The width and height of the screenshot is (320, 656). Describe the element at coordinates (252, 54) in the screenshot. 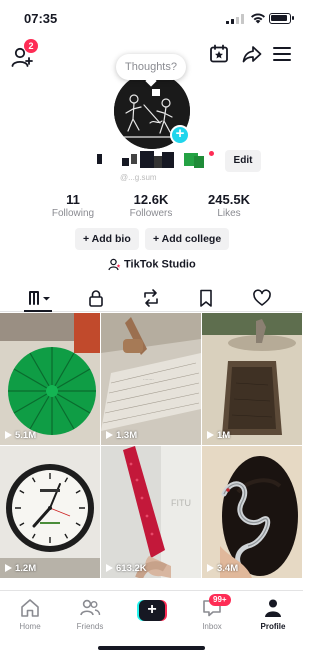

I see `share-icon` at that location.